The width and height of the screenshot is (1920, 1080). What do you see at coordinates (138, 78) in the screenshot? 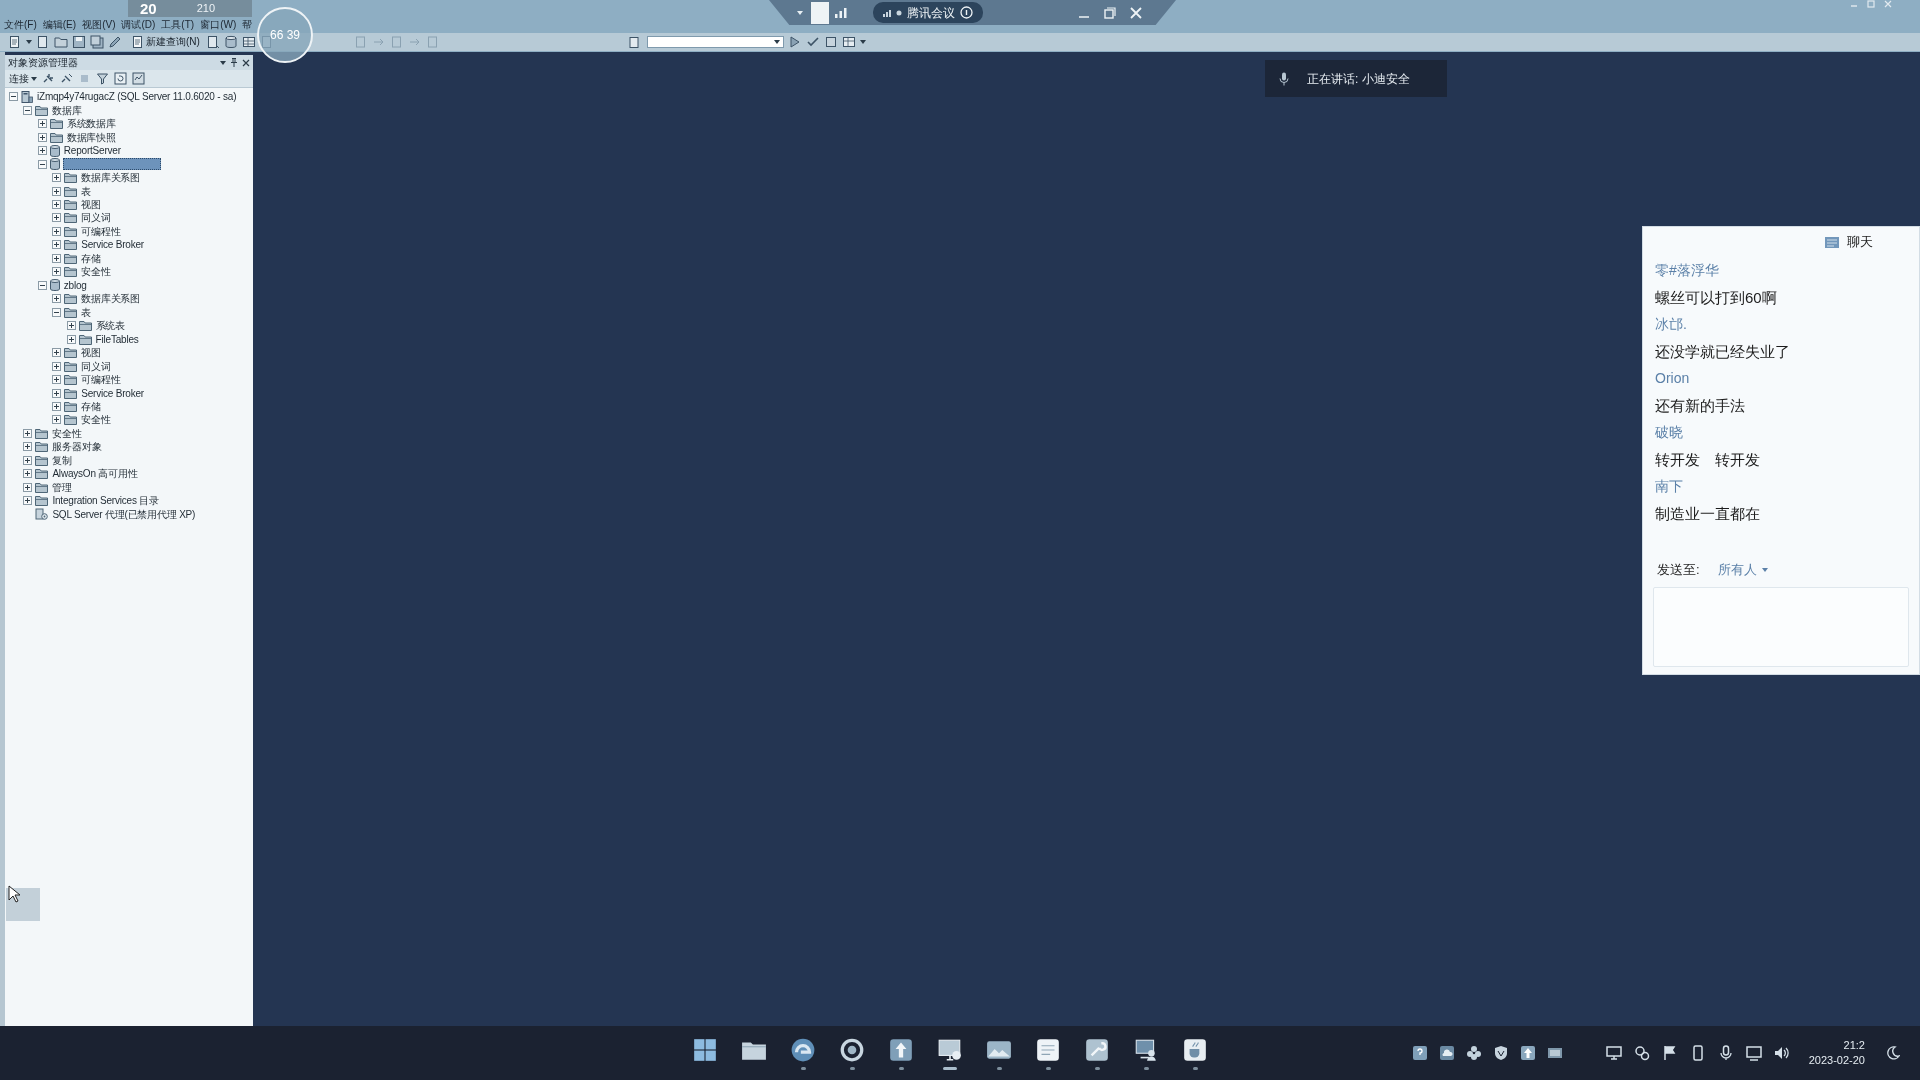
I see `activity-icon` at bounding box center [138, 78].